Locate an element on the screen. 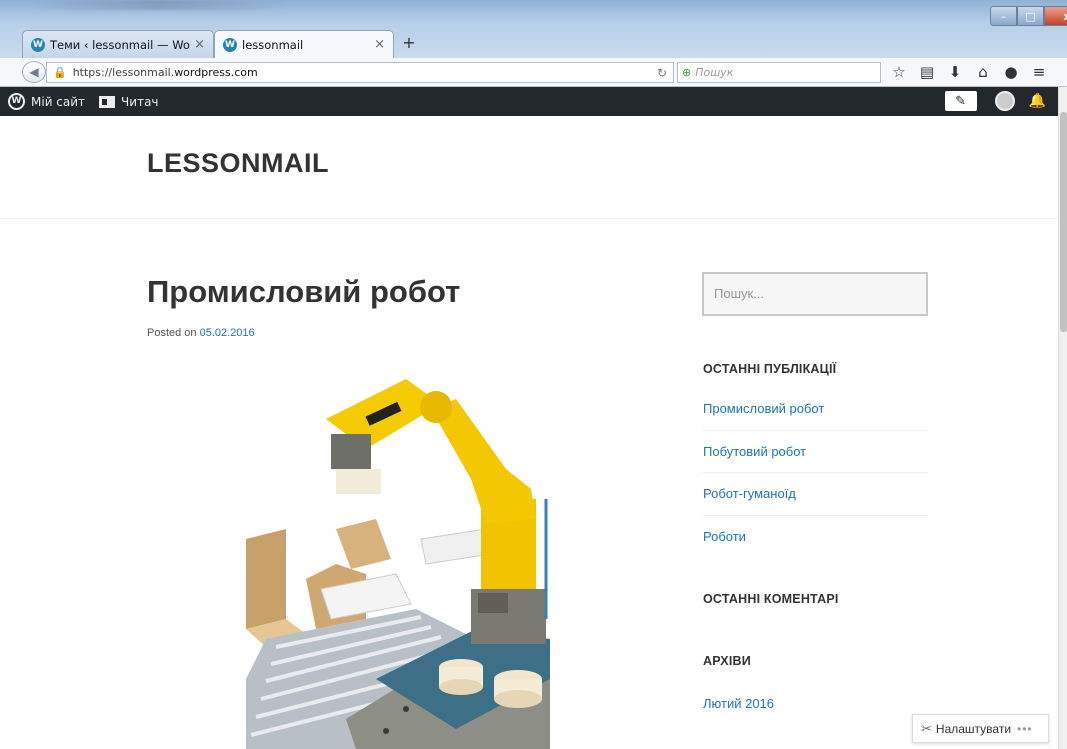 The width and height of the screenshot is (1067, 749). my-site-link: W Мій сайт is located at coordinates (42, 101).